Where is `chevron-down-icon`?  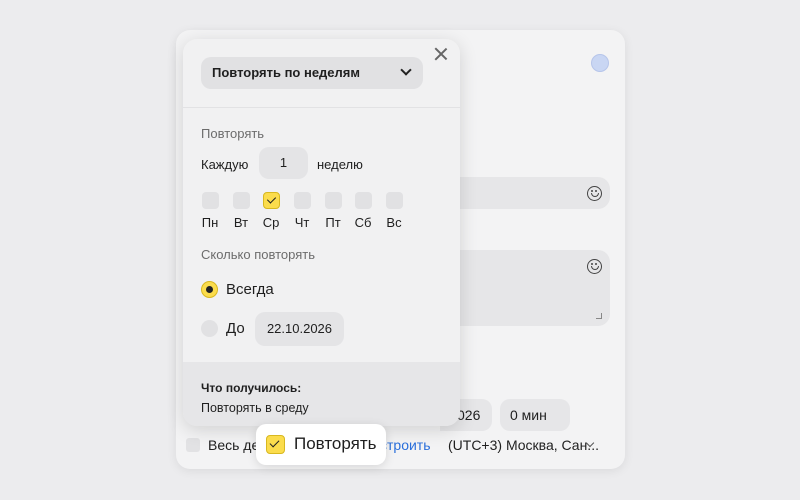 chevron-down-icon is located at coordinates (406, 70).